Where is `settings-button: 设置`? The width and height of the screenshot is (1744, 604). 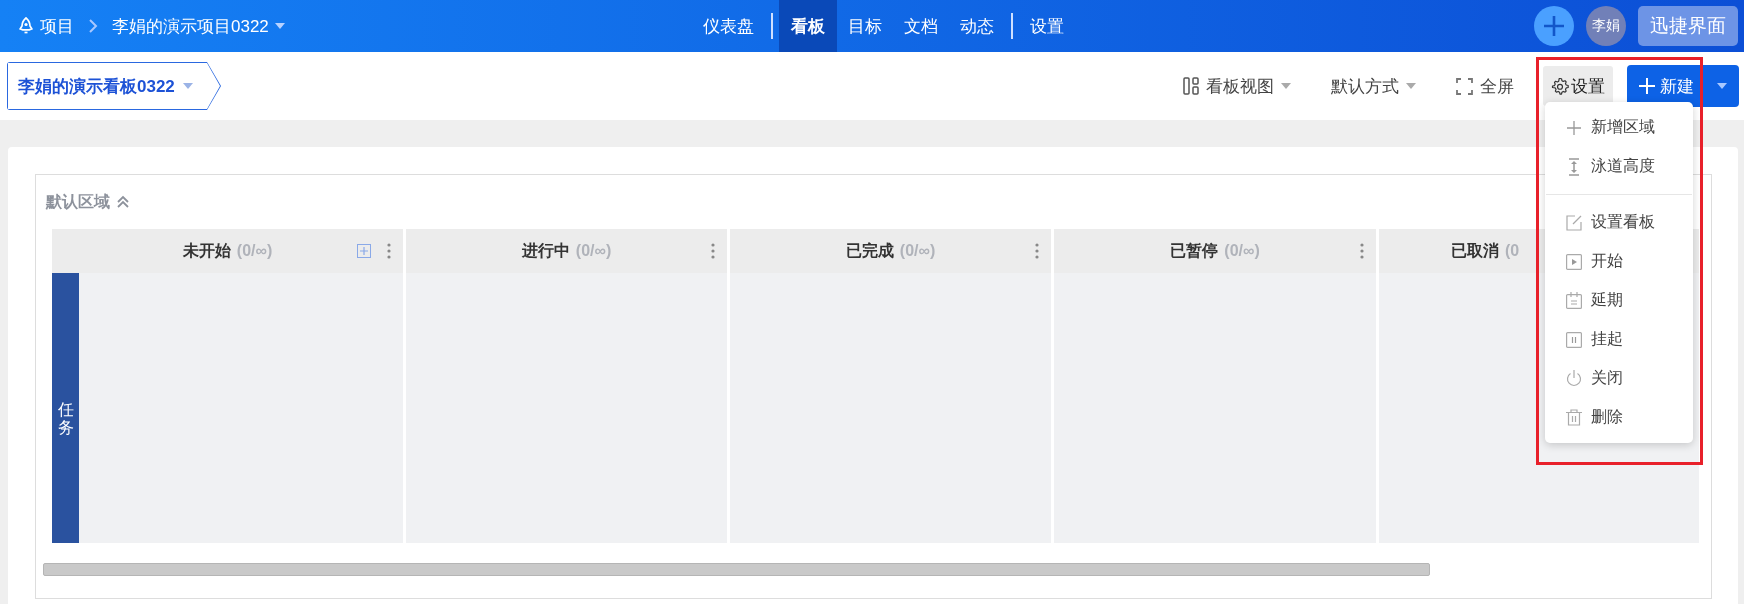 settings-button: 设置 is located at coordinates (1578, 86).